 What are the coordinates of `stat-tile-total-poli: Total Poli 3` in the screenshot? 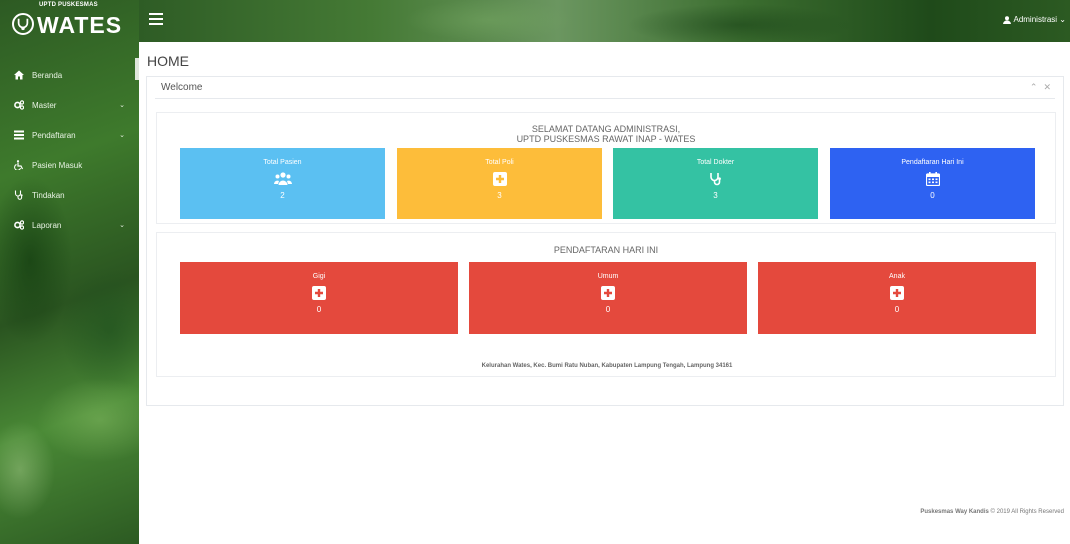 It's located at (499, 183).